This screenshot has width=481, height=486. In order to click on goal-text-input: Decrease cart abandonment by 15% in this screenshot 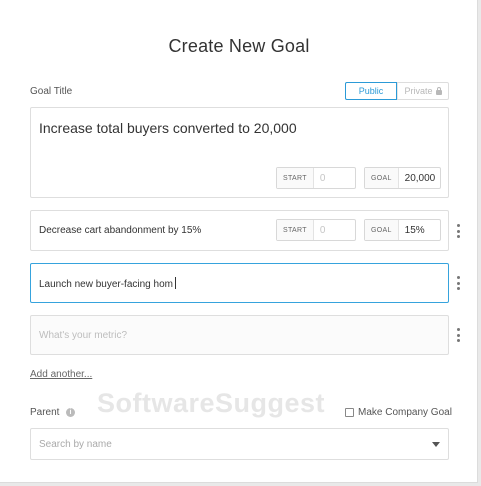, I will do `click(120, 230)`.